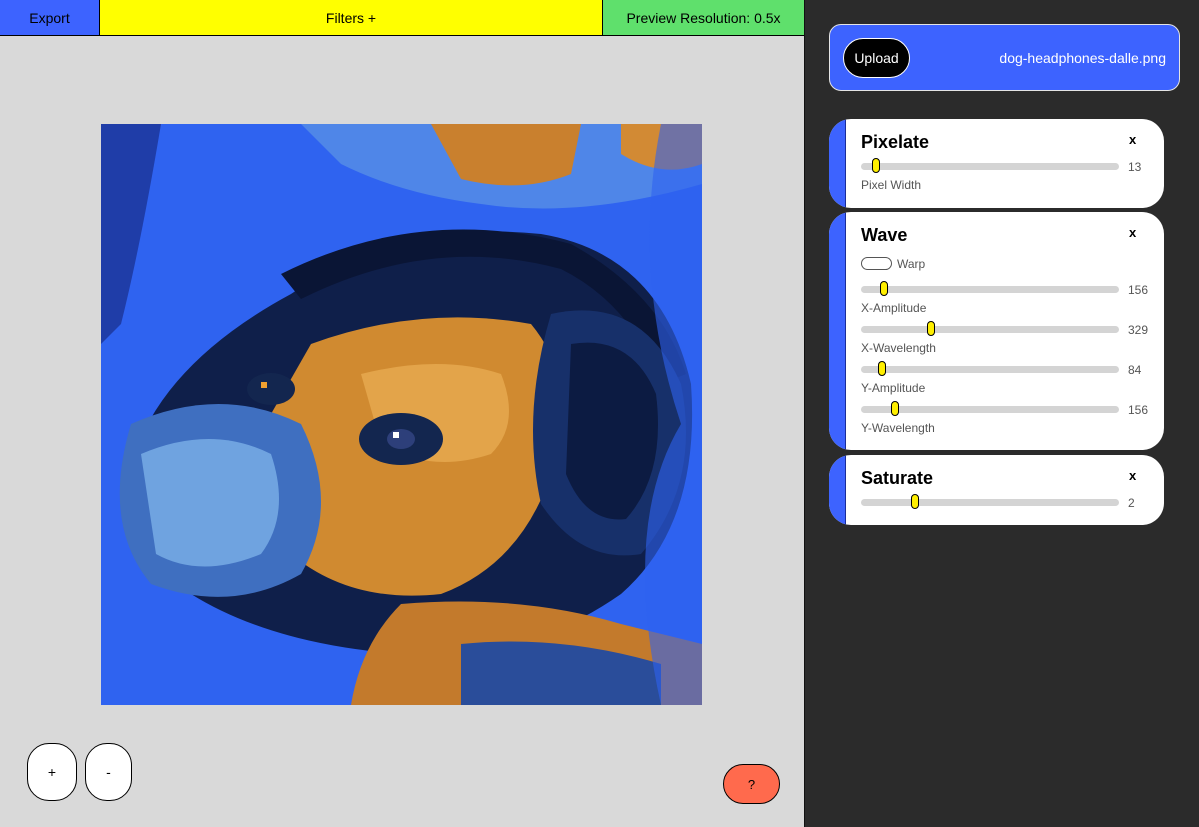 This screenshot has height=827, width=1199. Describe the element at coordinates (1131, 503) in the screenshot. I see `slider-value: 2` at that location.